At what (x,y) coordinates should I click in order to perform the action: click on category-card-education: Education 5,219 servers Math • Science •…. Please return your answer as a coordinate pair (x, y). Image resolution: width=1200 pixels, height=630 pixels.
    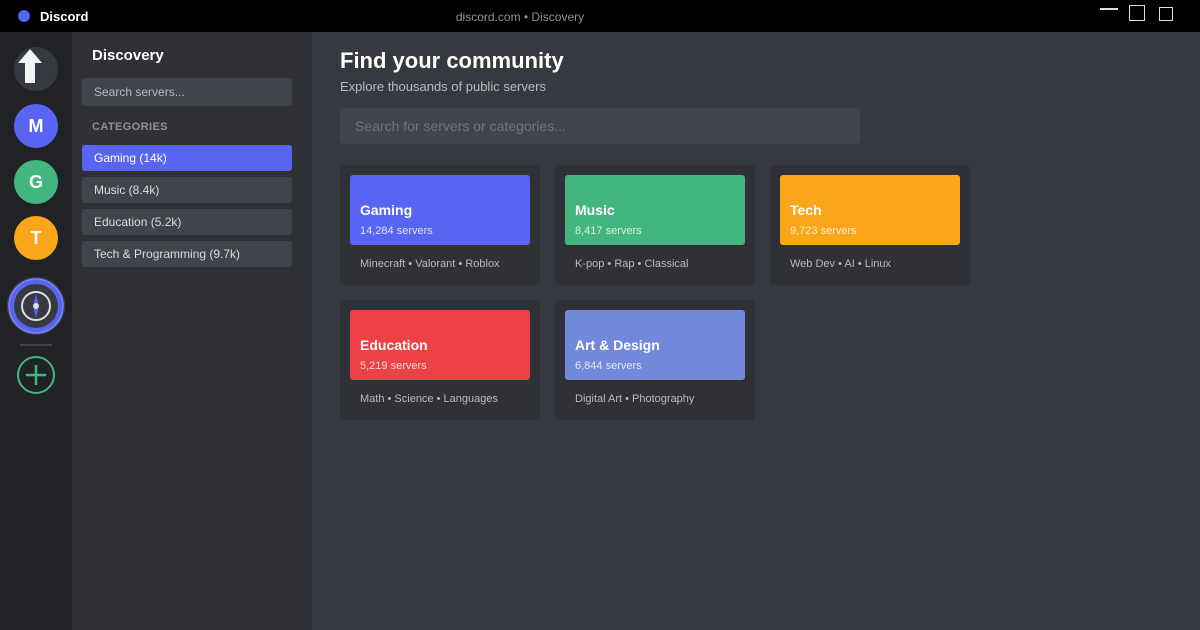
    Looking at the image, I should click on (440, 360).